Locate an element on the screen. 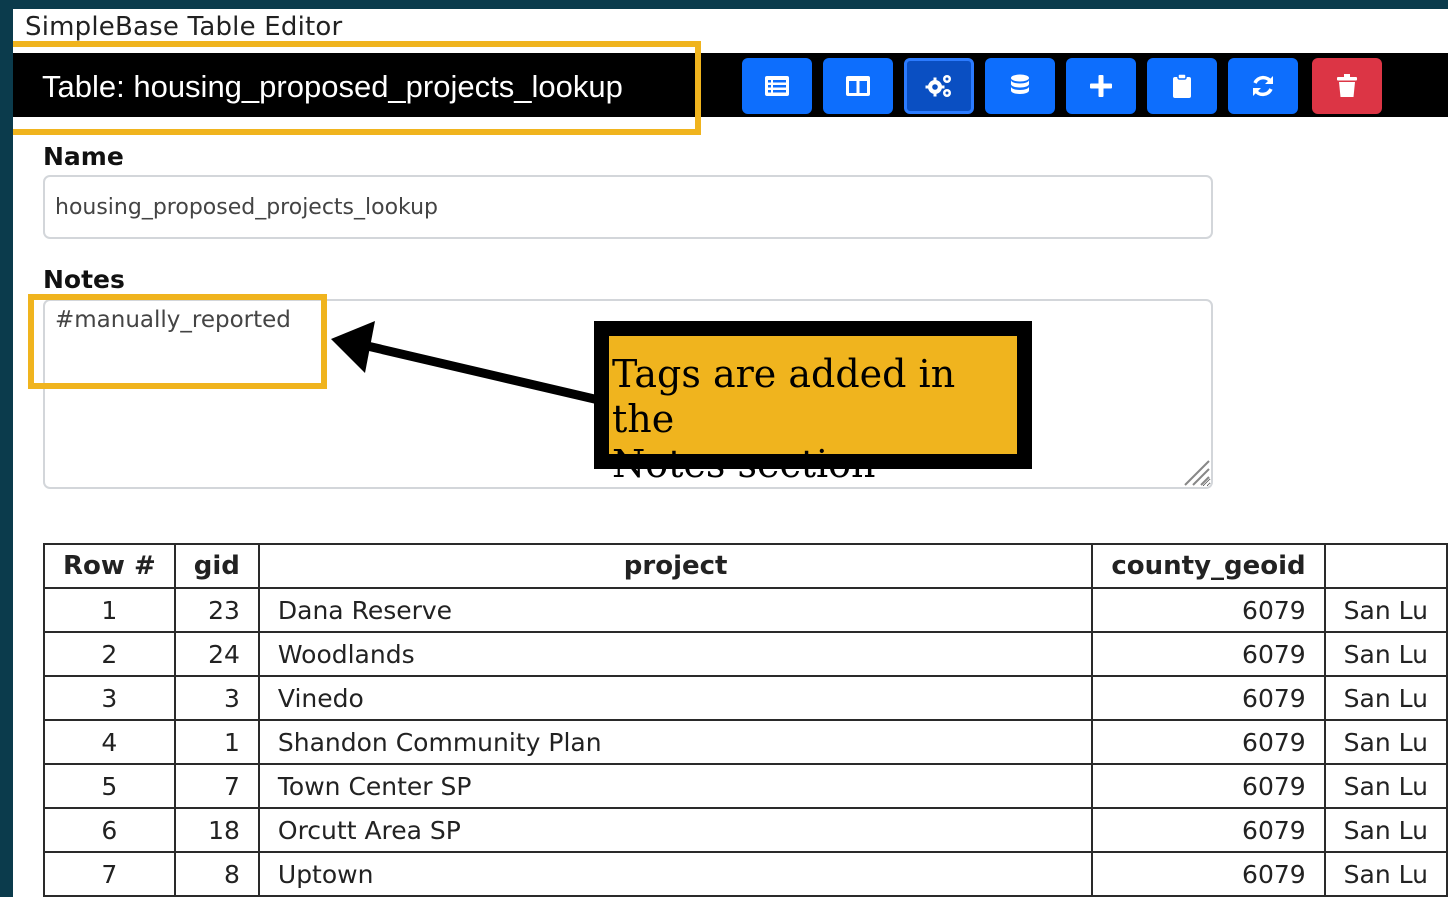  table-row: 6 18 Orcutt Area SP 6079 San Lu is located at coordinates (745, 830).